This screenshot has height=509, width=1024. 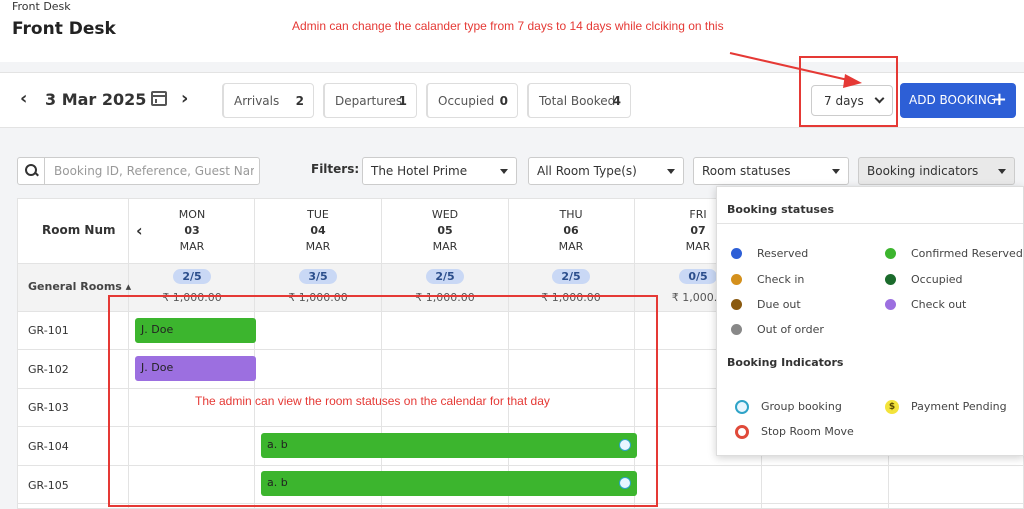 What do you see at coordinates (318, 276) in the screenshot?
I see `occupancy-badge: 3/5` at bounding box center [318, 276].